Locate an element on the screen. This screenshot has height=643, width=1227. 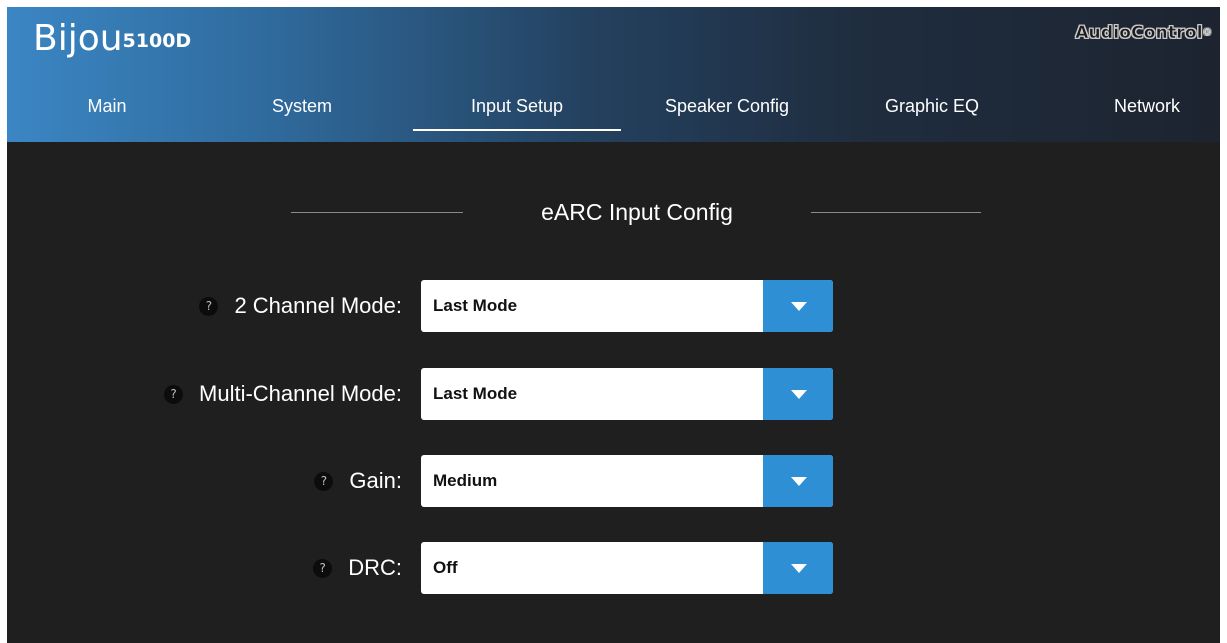
select-value: Medium is located at coordinates (465, 480).